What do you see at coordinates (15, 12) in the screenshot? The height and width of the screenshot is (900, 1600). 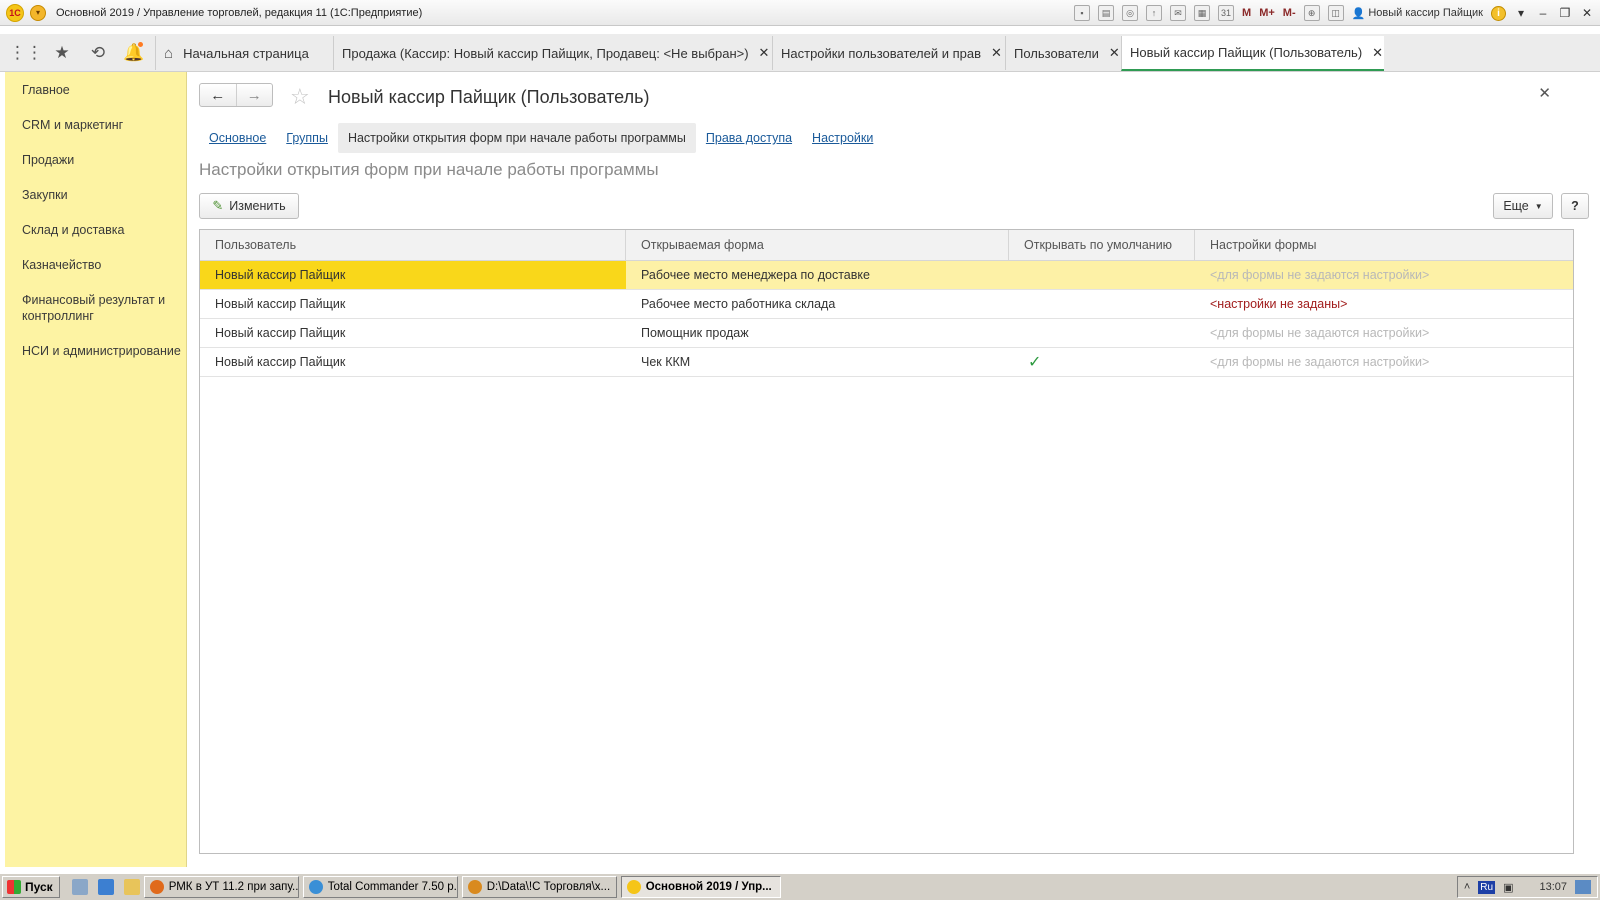 I see `app-logo-icon: 1С` at bounding box center [15, 12].